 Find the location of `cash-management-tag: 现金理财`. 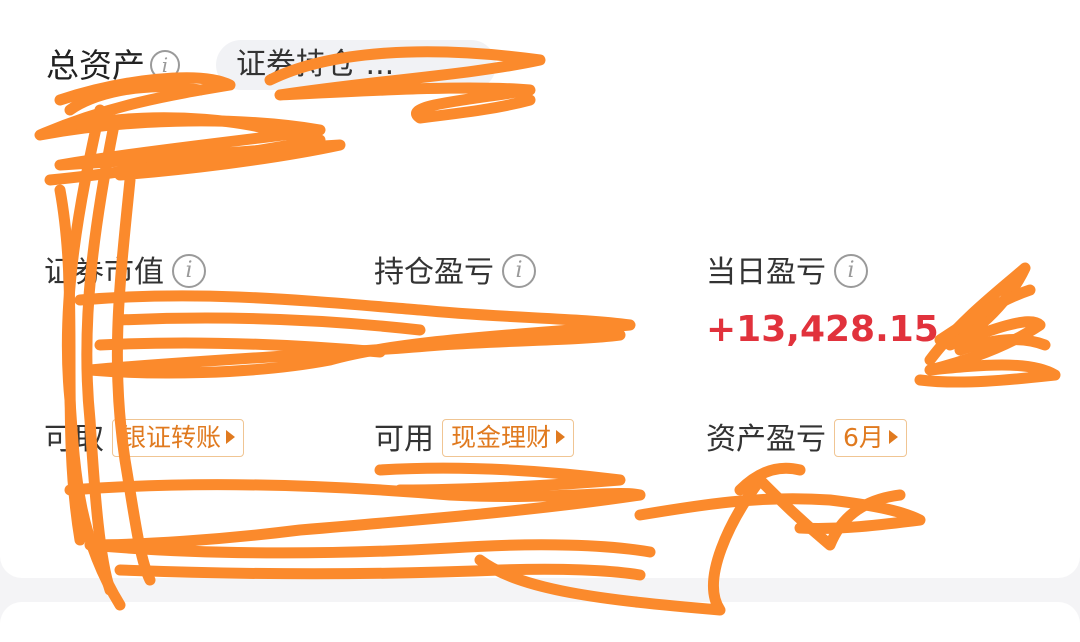

cash-management-tag: 现金理财 is located at coordinates (508, 437).